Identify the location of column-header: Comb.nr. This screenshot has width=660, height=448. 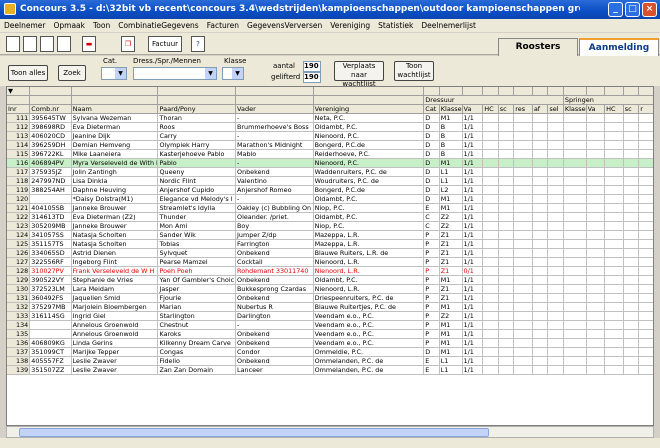
(50, 109).